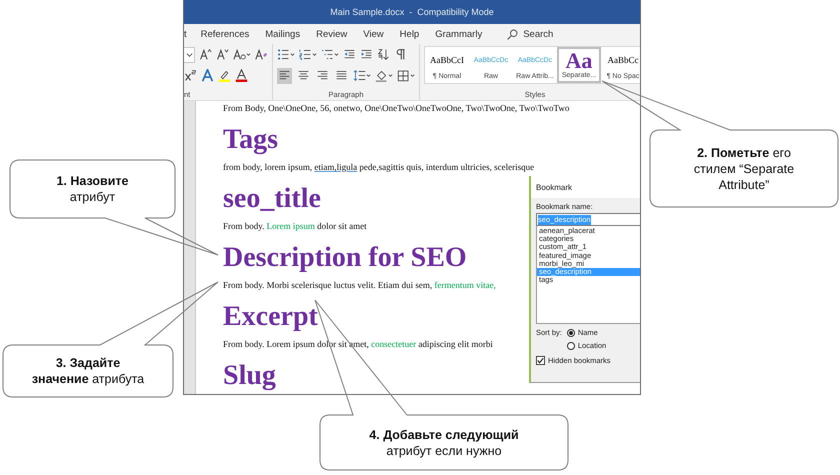  I want to click on body-text: From Body, One\OneOne, 56, onetwo, One\OneTwo\OneTwoOne, Two\TwoOne, Two\TwoTwo, so click(396, 108).